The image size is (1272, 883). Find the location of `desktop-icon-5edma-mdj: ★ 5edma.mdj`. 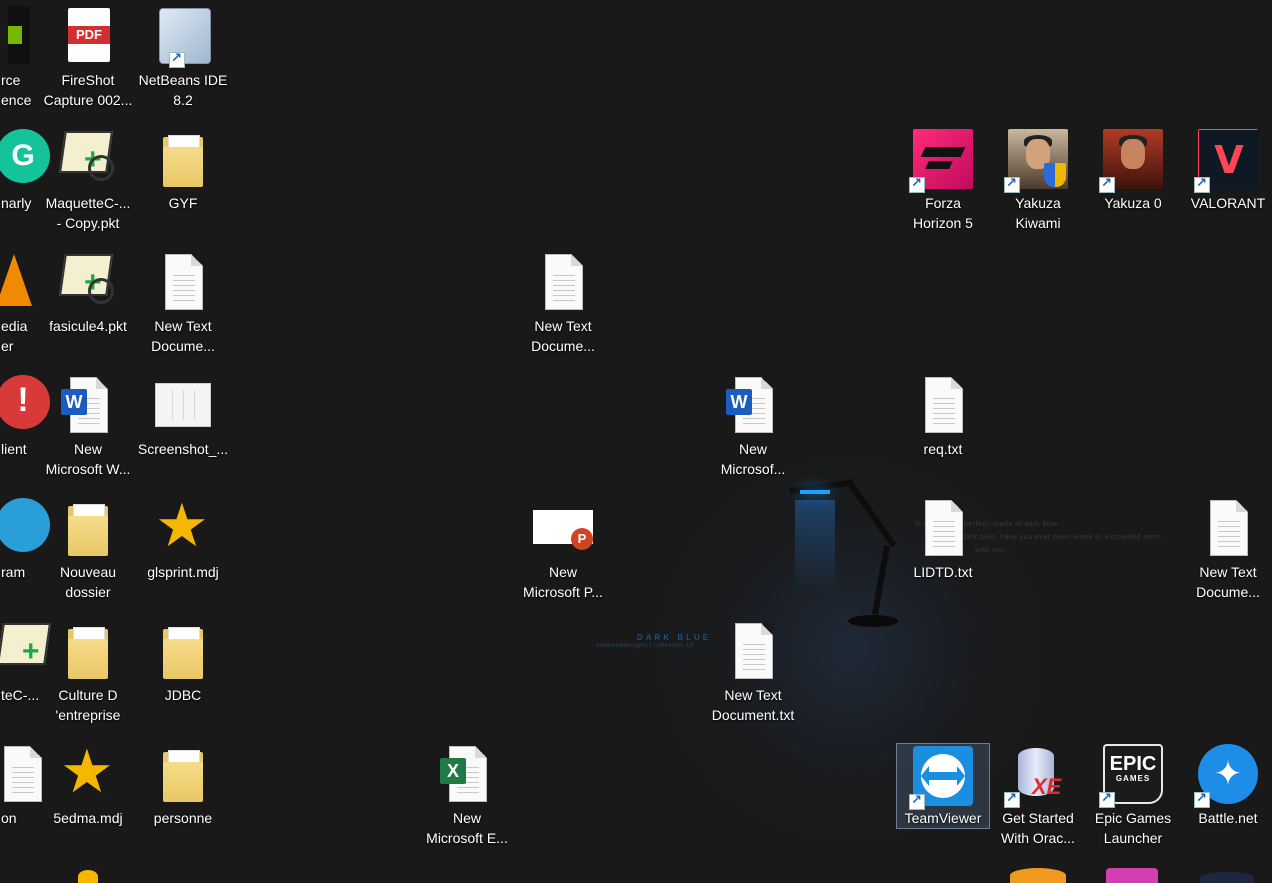

desktop-icon-5edma-mdj: ★ 5edma.mdj is located at coordinates (88, 797).